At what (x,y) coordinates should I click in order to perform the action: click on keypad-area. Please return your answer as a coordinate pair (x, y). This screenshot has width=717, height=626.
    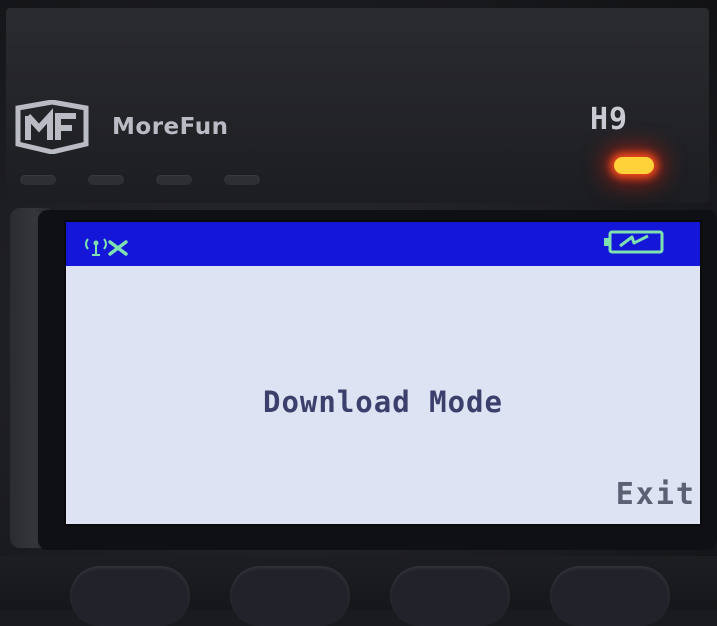
    Looking at the image, I should click on (358, 591).